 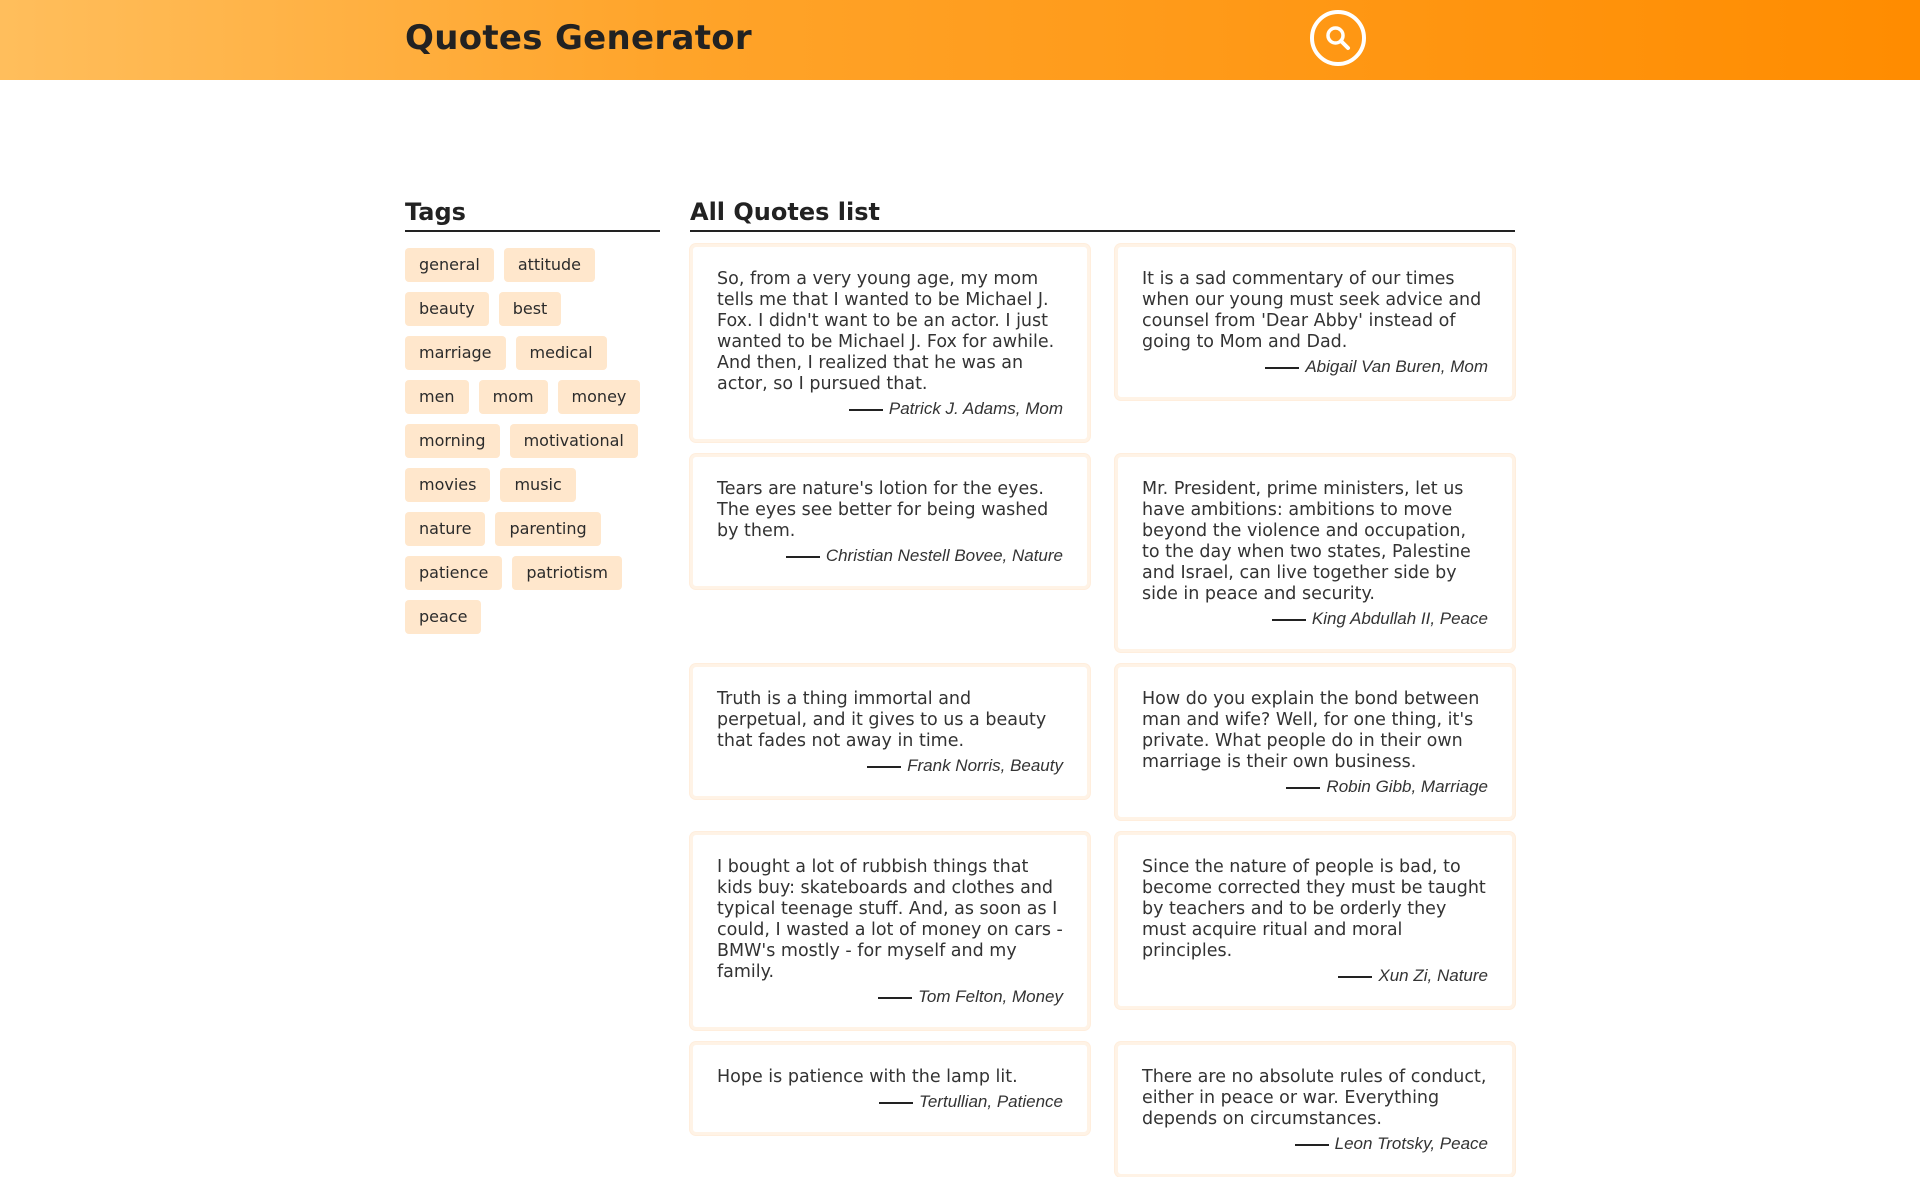 What do you see at coordinates (448, 485) in the screenshot?
I see `tag-movies: movies` at bounding box center [448, 485].